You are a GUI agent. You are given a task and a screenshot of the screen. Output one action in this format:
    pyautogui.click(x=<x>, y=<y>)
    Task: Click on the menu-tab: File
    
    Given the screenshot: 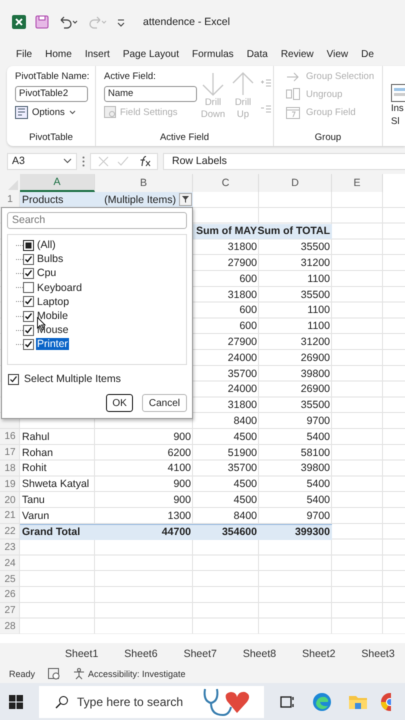 What is the action you would take?
    pyautogui.click(x=24, y=54)
    